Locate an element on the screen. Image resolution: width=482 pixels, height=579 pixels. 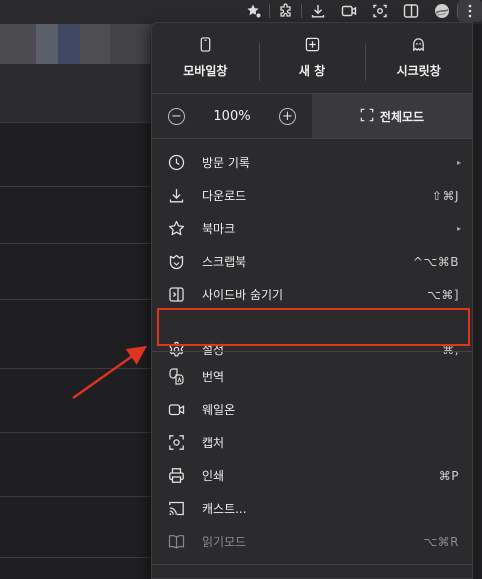
sidebar-toggle-icon is located at coordinates (410, 11).